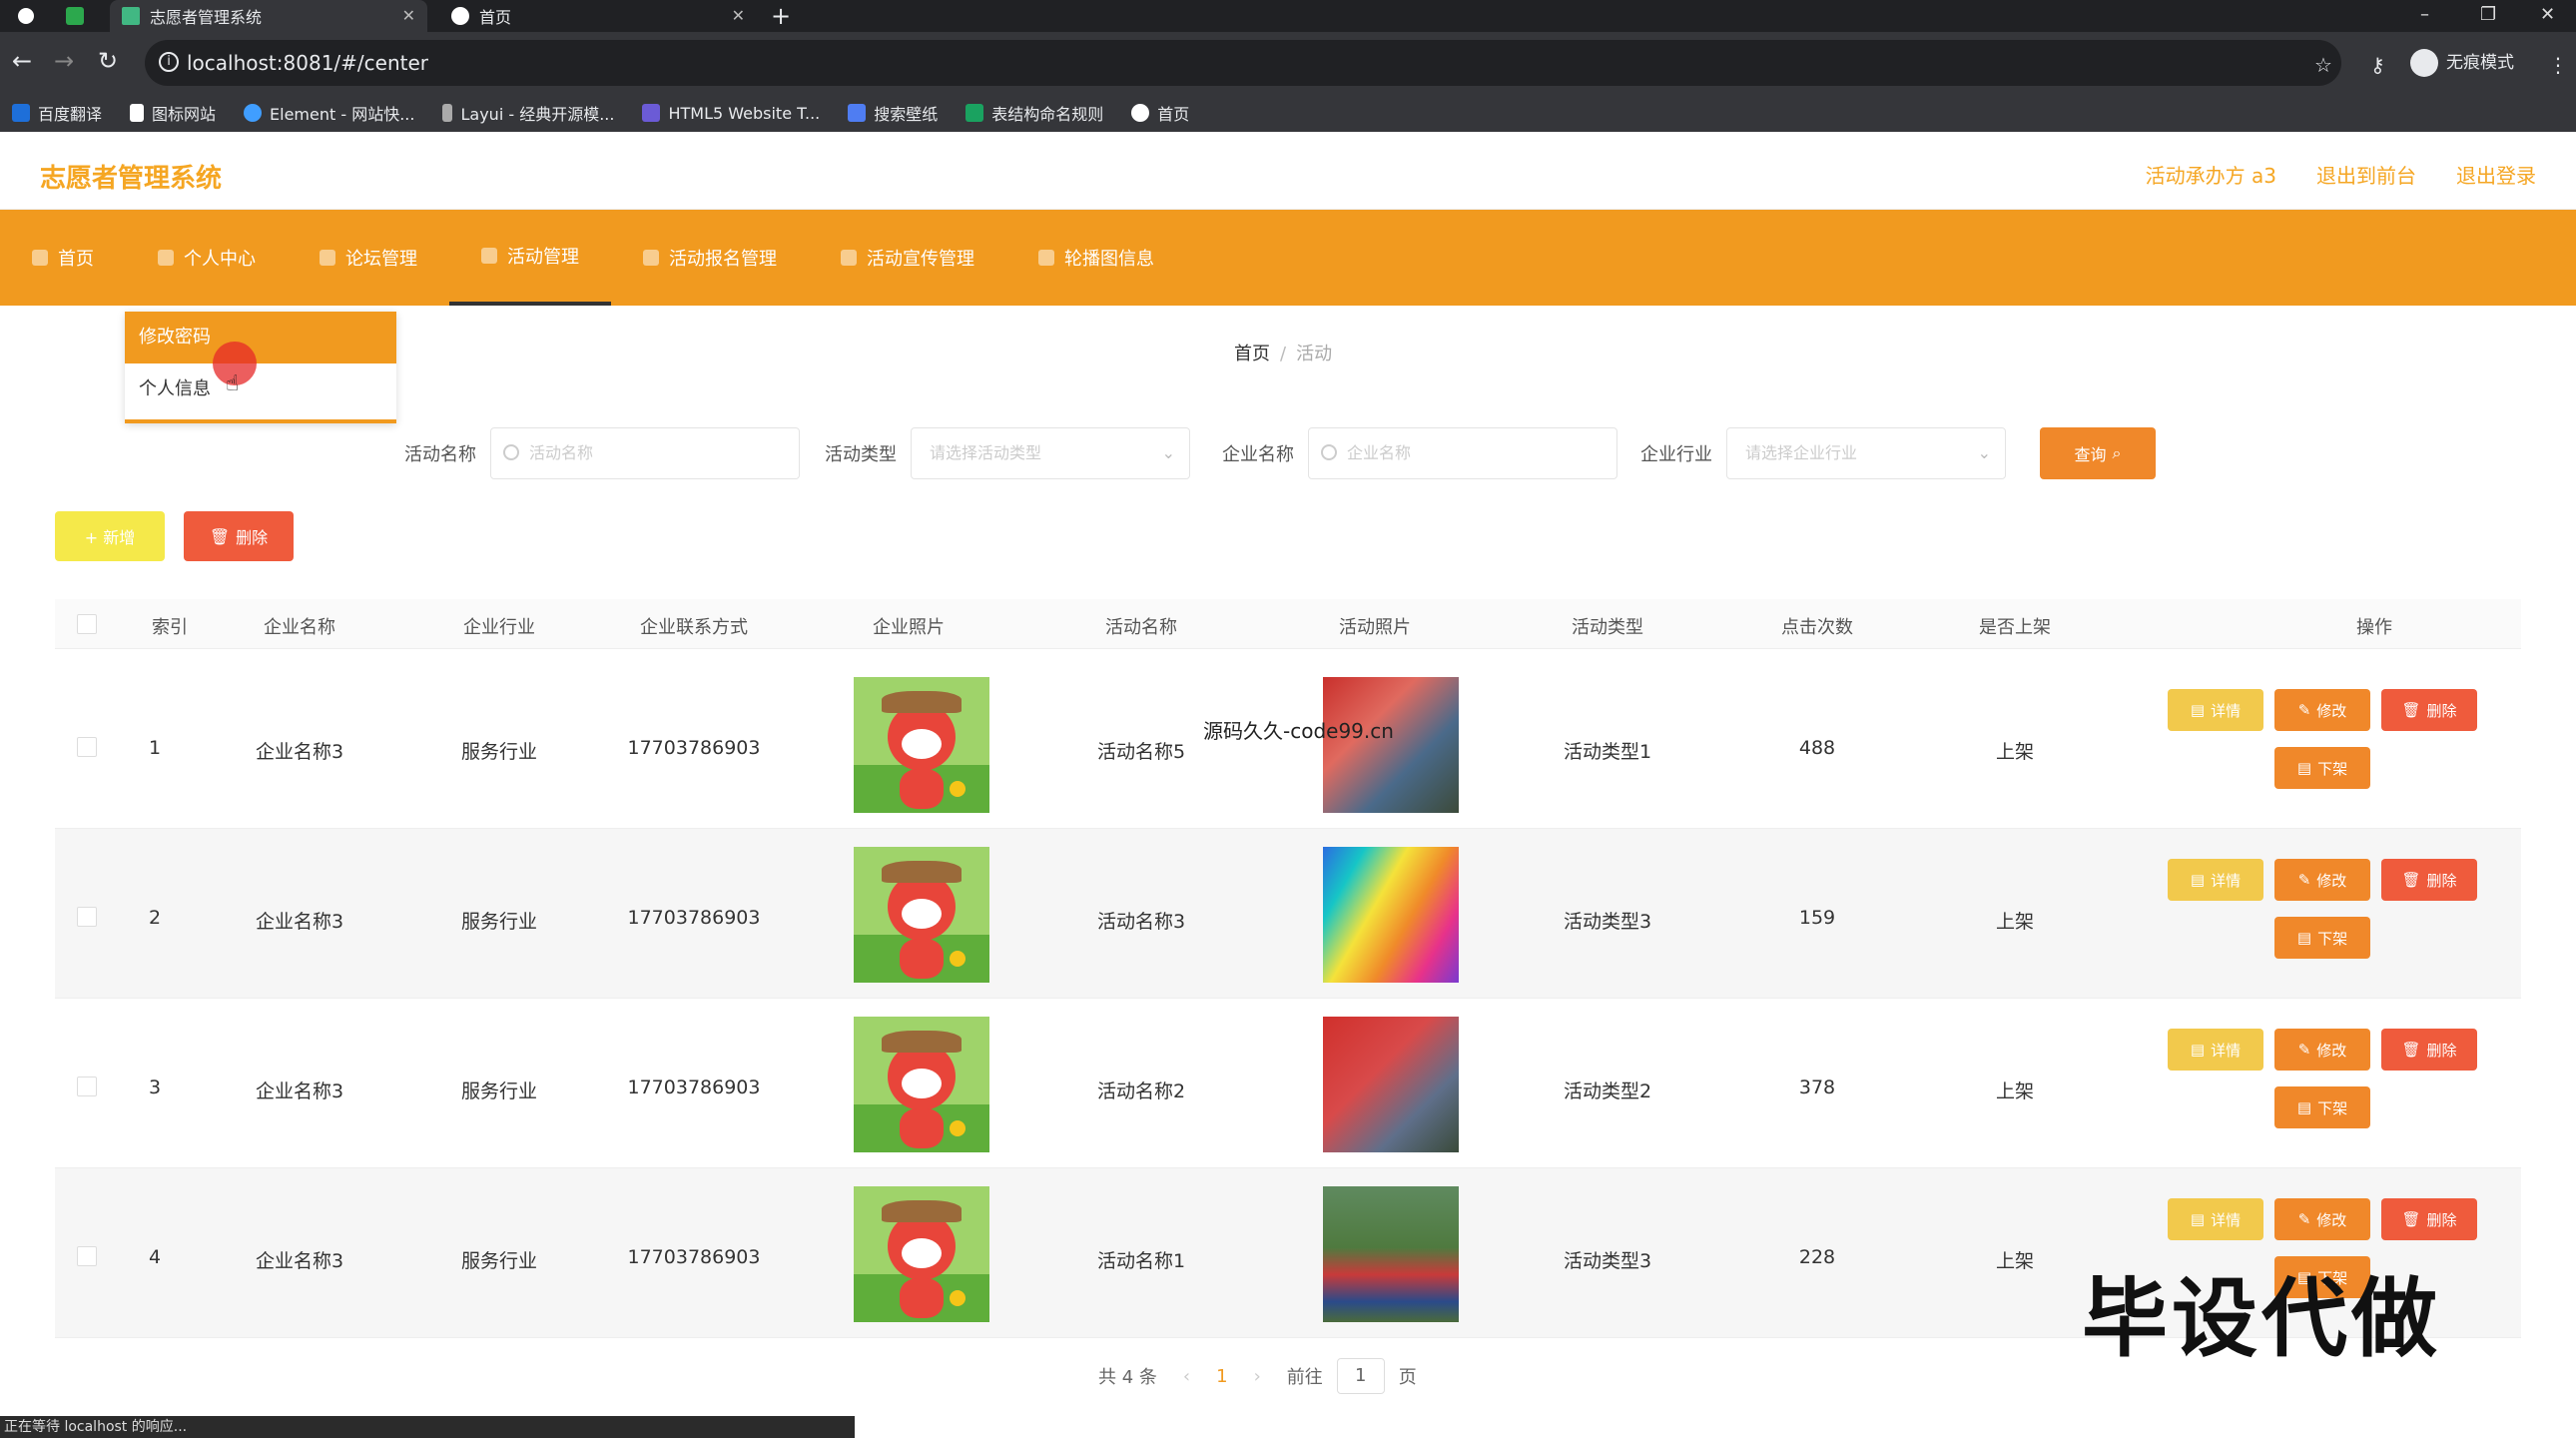 This screenshot has height=1438, width=2576. Describe the element at coordinates (781, 16) in the screenshot. I see `new-tab-button: +` at that location.